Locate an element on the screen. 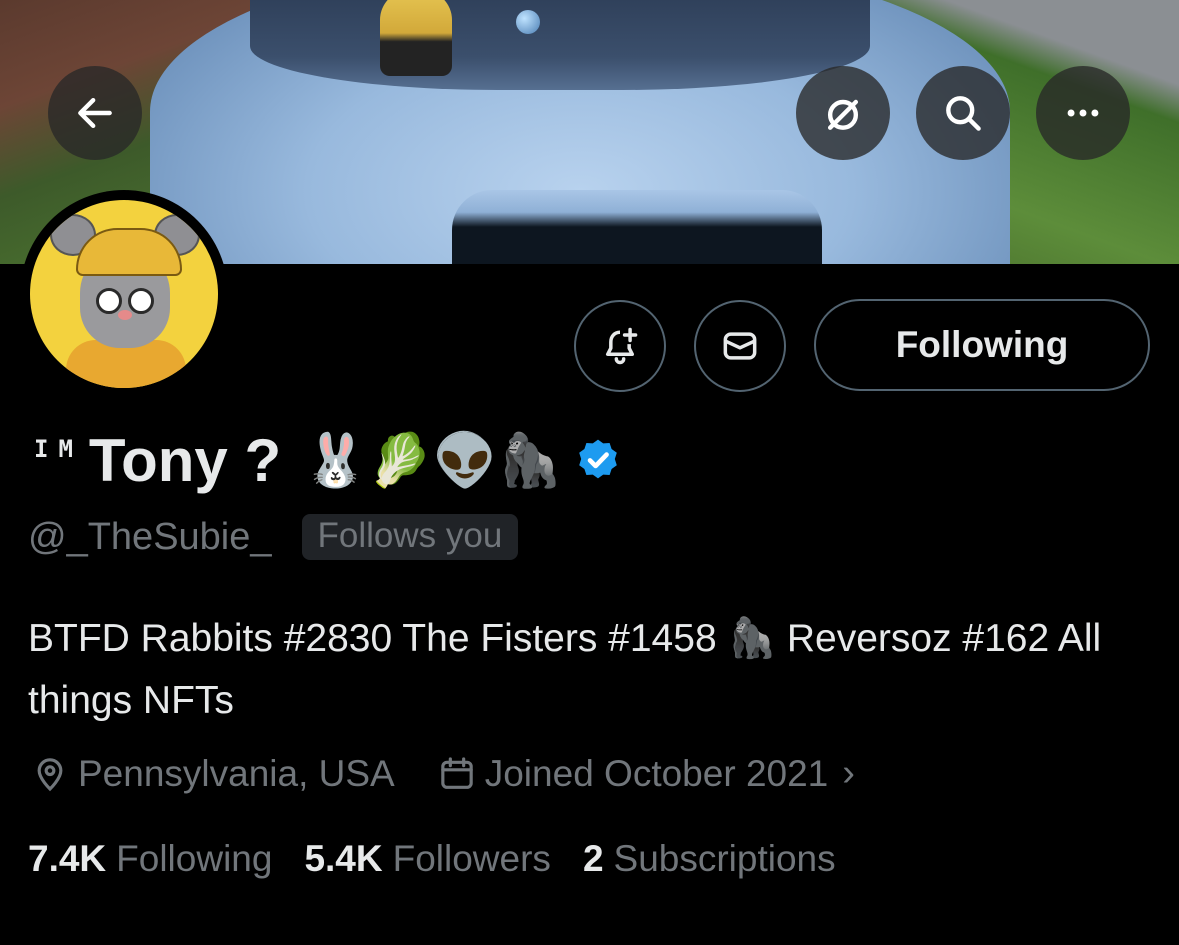 The height and width of the screenshot is (945, 1179). name-prefix: IM is located at coordinates (58, 449).